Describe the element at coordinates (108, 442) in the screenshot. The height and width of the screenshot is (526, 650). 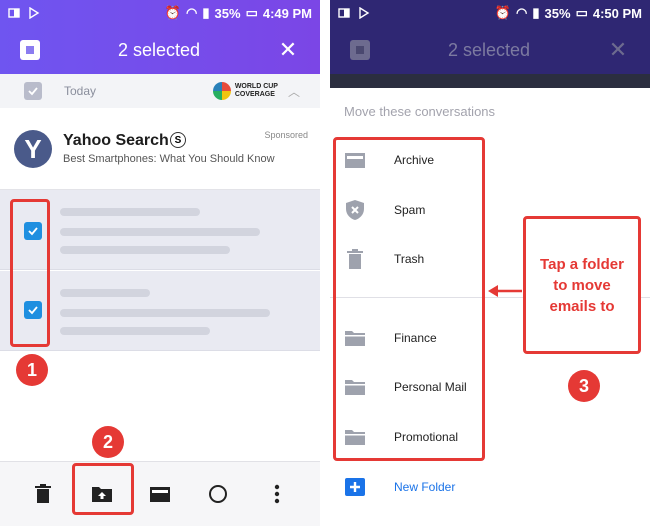
I see `step-2-marker: 2` at that location.